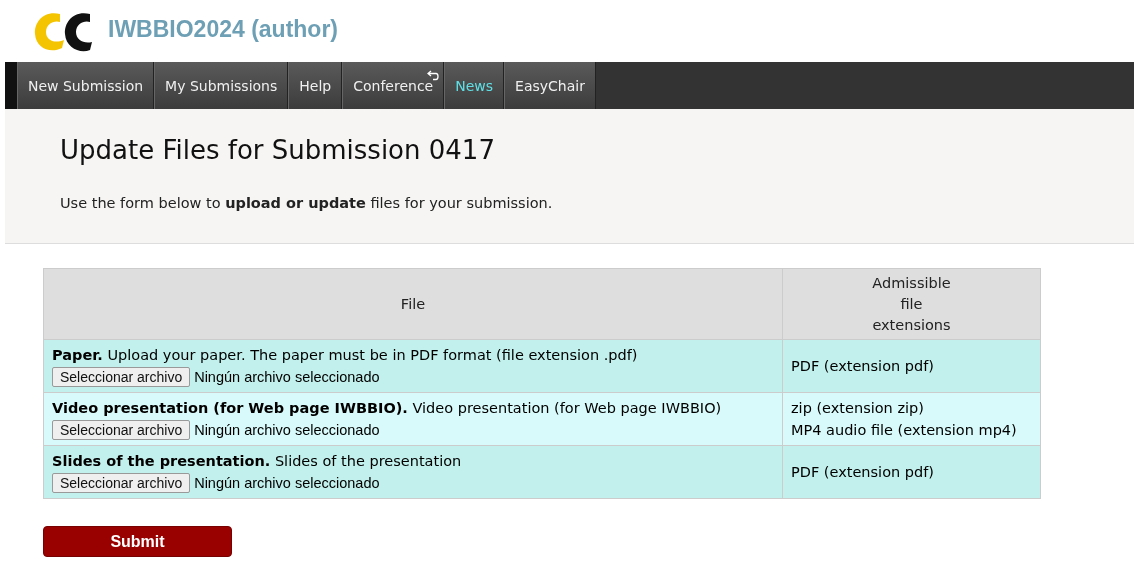 This screenshot has width=1134, height=563. I want to click on menu-item: Help, so click(315, 85).